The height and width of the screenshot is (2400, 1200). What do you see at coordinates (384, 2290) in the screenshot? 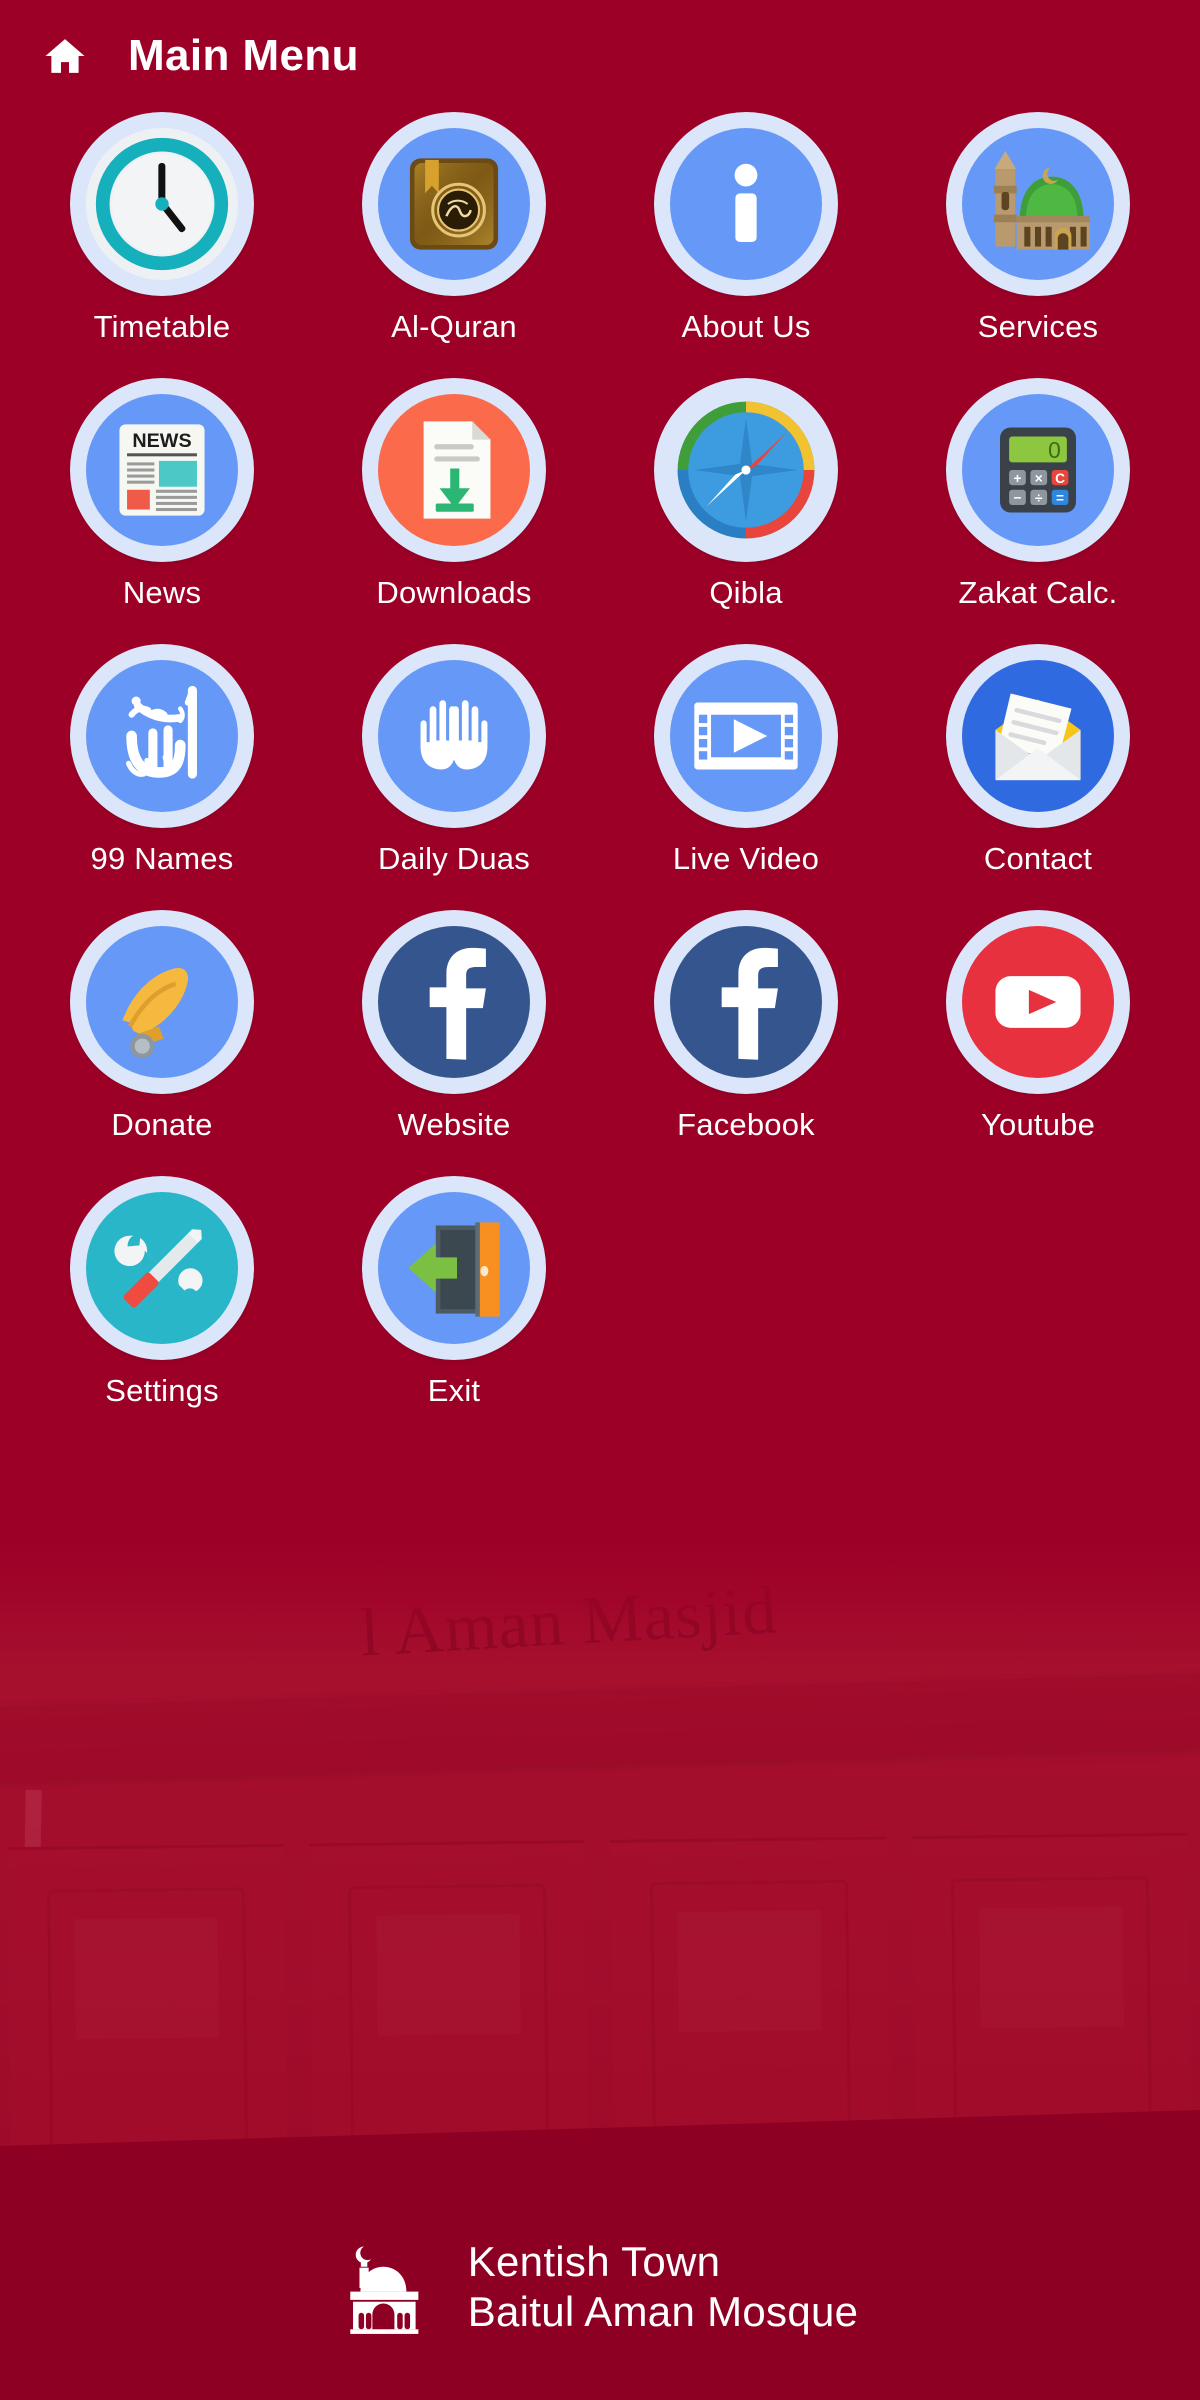
I see `mosque-logo-icon` at bounding box center [384, 2290].